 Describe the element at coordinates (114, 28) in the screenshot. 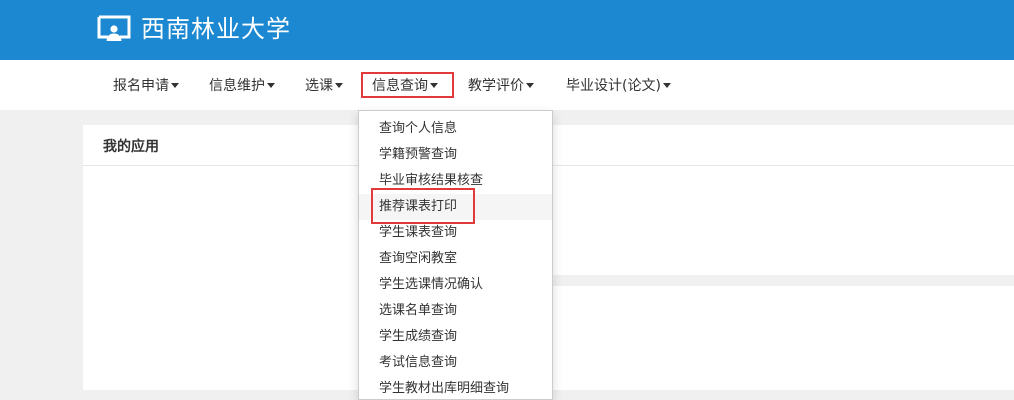

I see `monitor-person-icon` at that location.